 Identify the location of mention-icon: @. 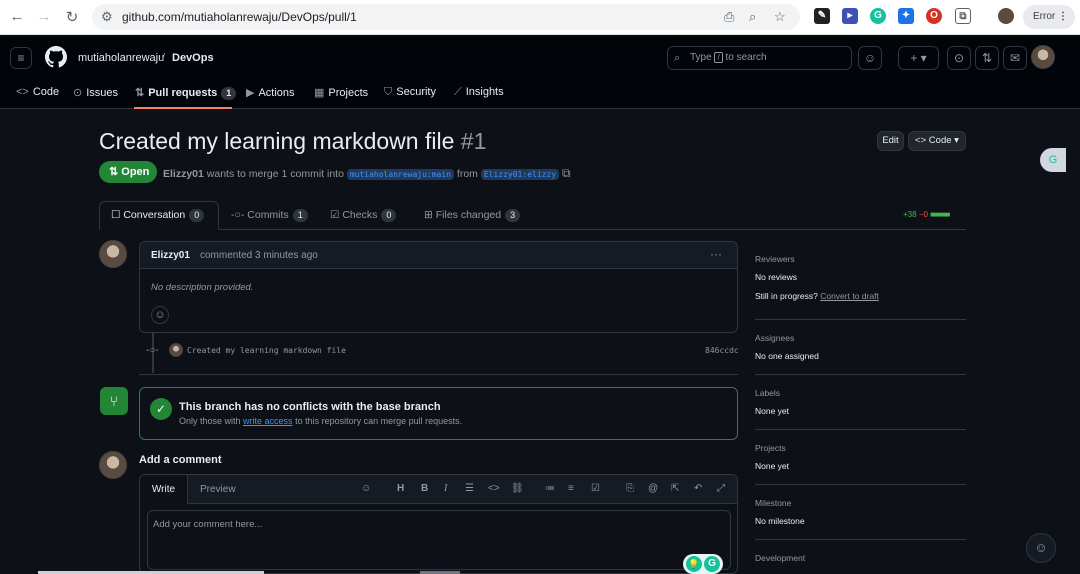
(653, 488).